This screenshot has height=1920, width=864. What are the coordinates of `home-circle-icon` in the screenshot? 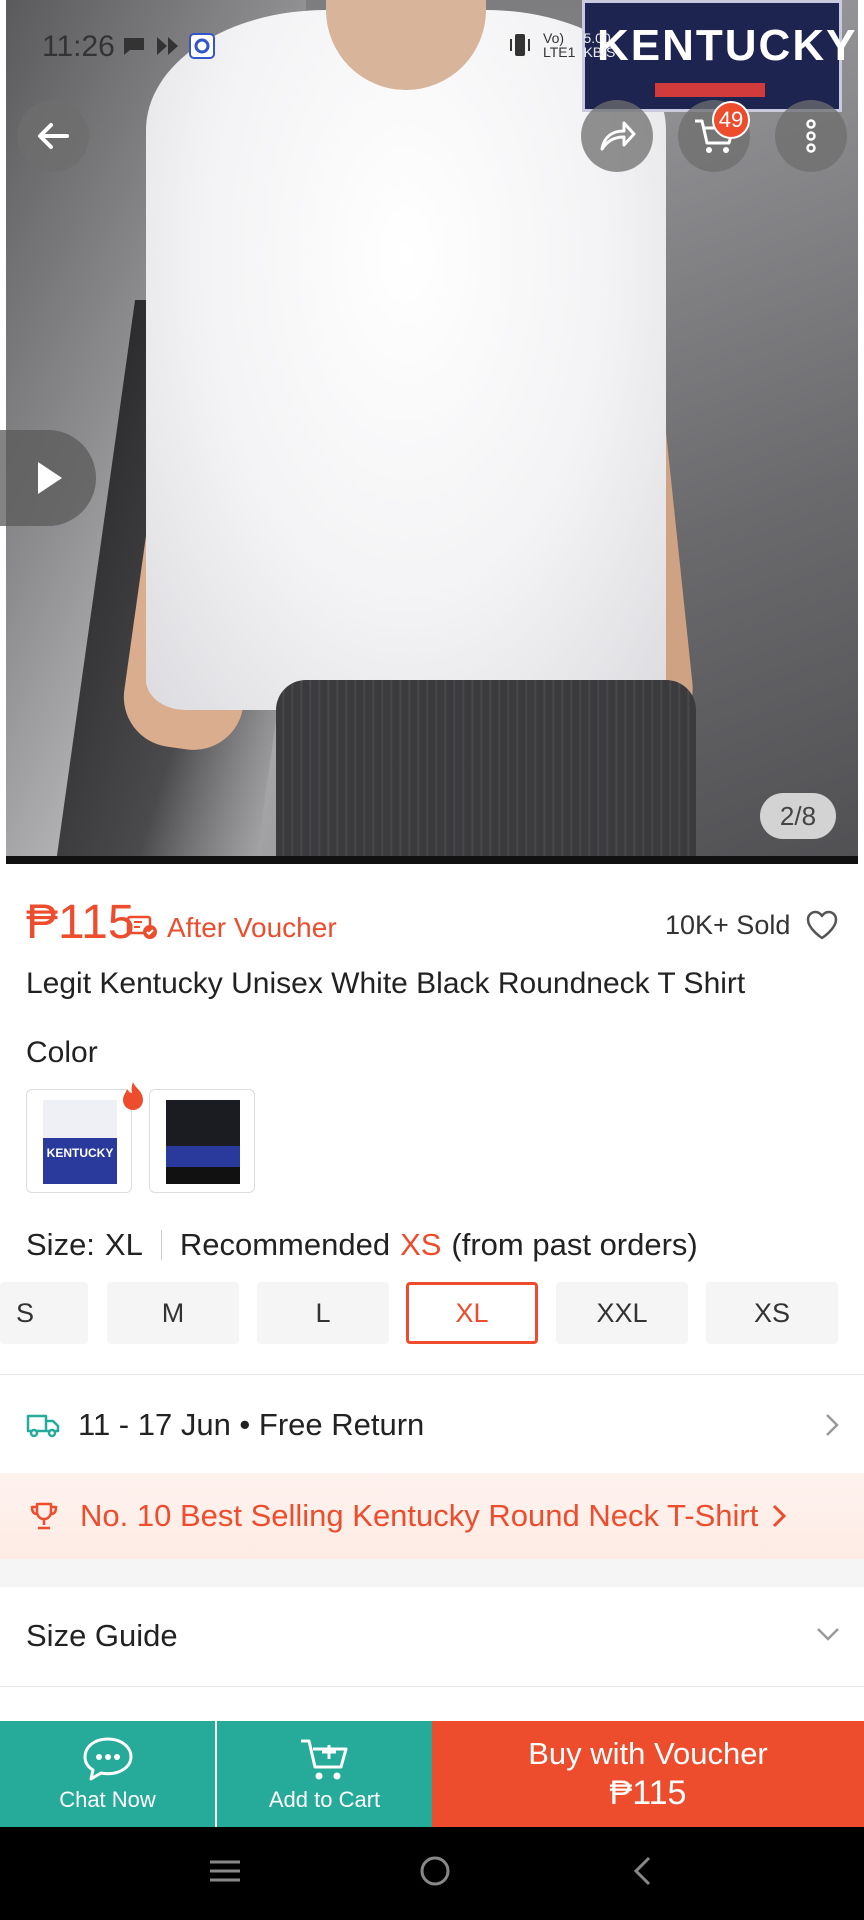 It's located at (435, 1871).